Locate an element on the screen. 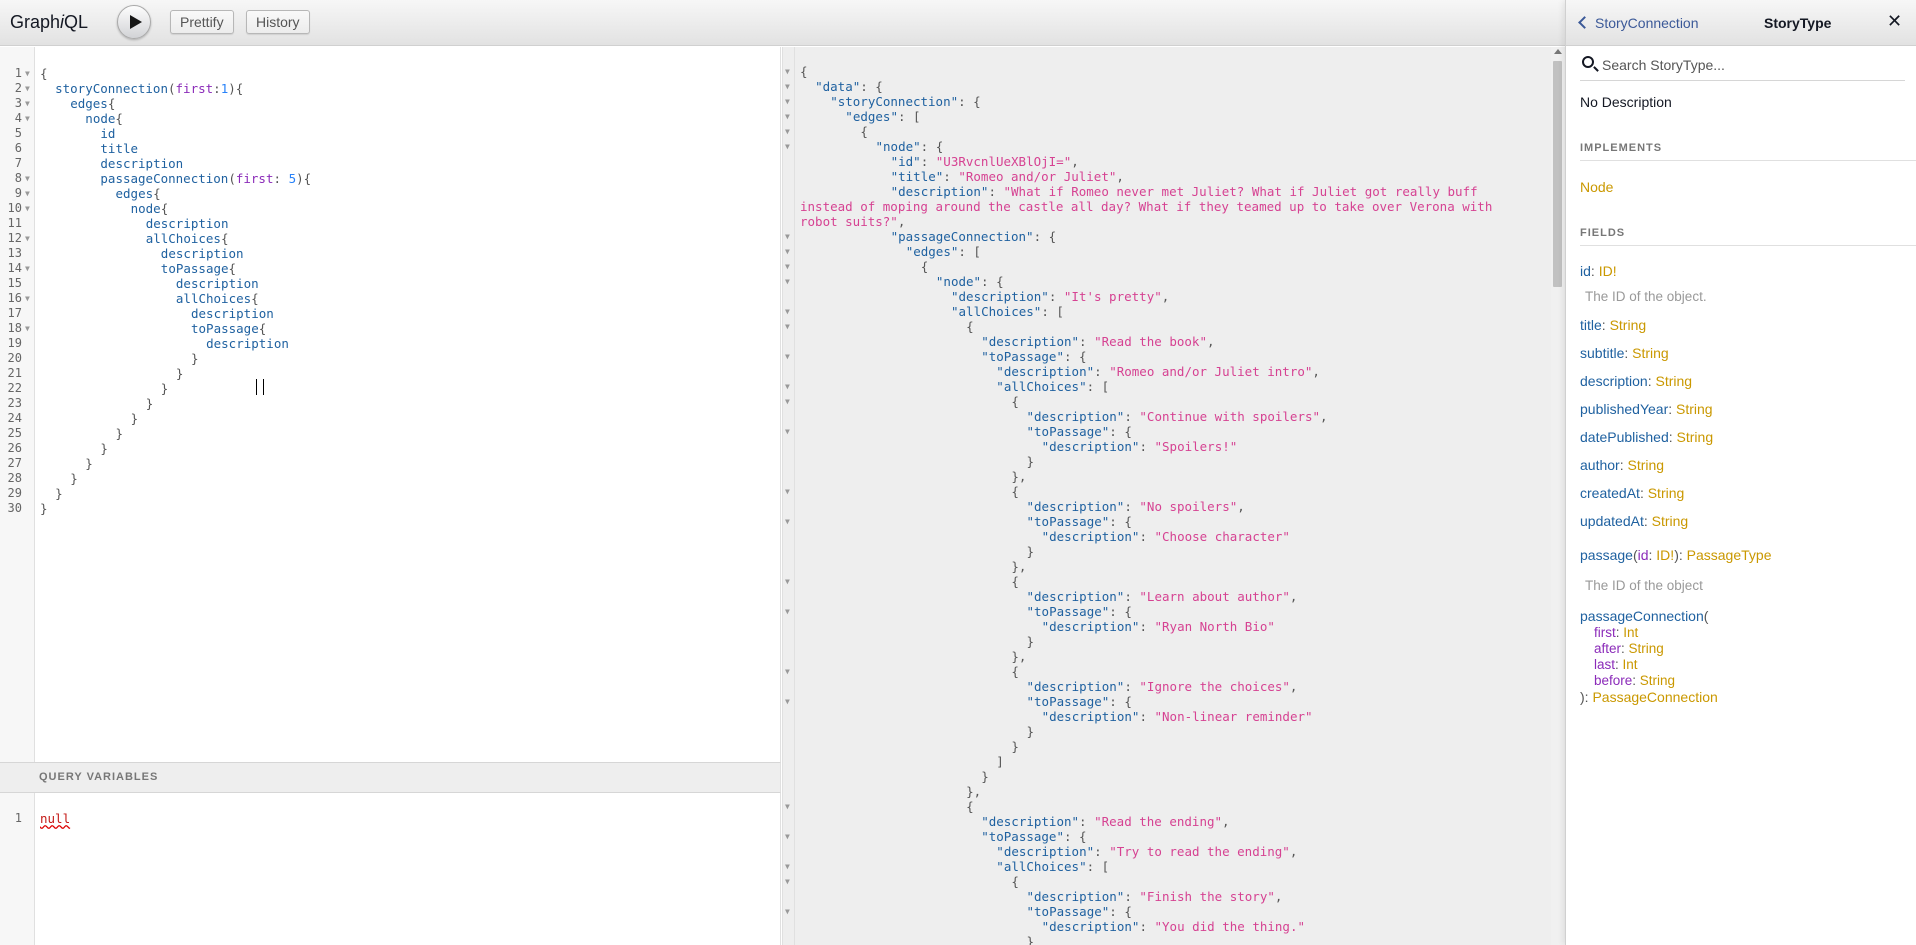  arg-first: first: Int is located at coordinates (1616, 633).